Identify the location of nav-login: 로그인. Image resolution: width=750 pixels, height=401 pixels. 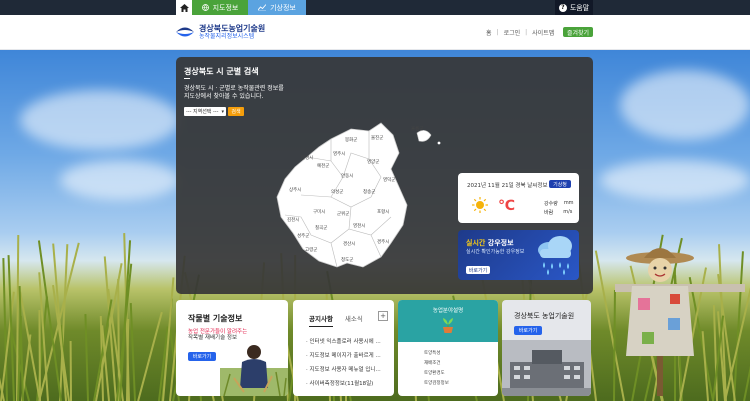
(512, 32).